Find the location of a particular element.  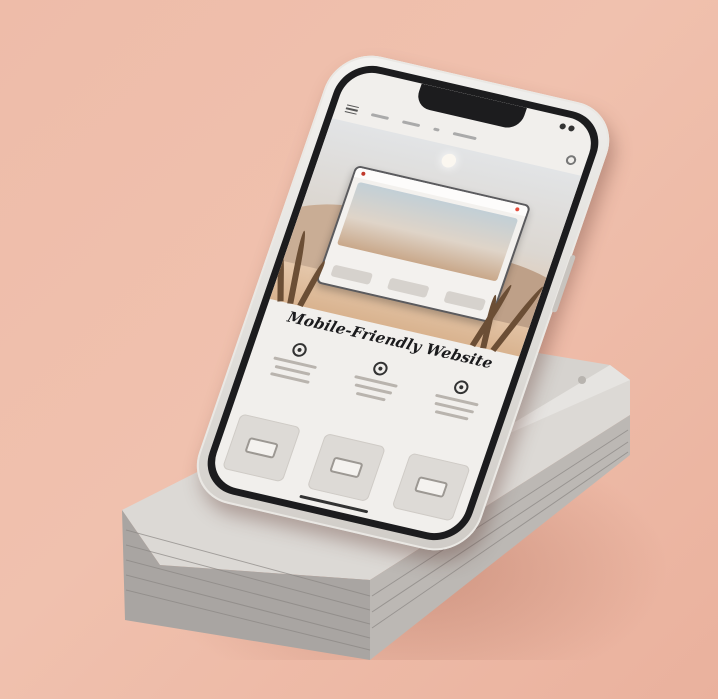

sun-graphic is located at coordinates (448, 160).